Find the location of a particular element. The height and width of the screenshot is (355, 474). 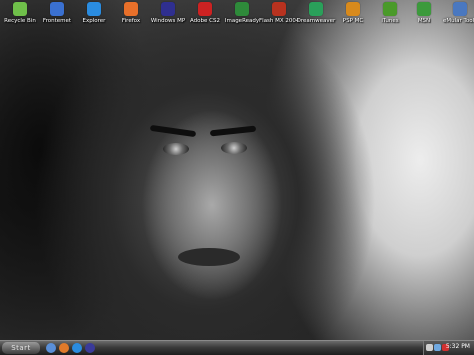

desktop-icon-label: Recycle Bin is located at coordinates (20, 21).